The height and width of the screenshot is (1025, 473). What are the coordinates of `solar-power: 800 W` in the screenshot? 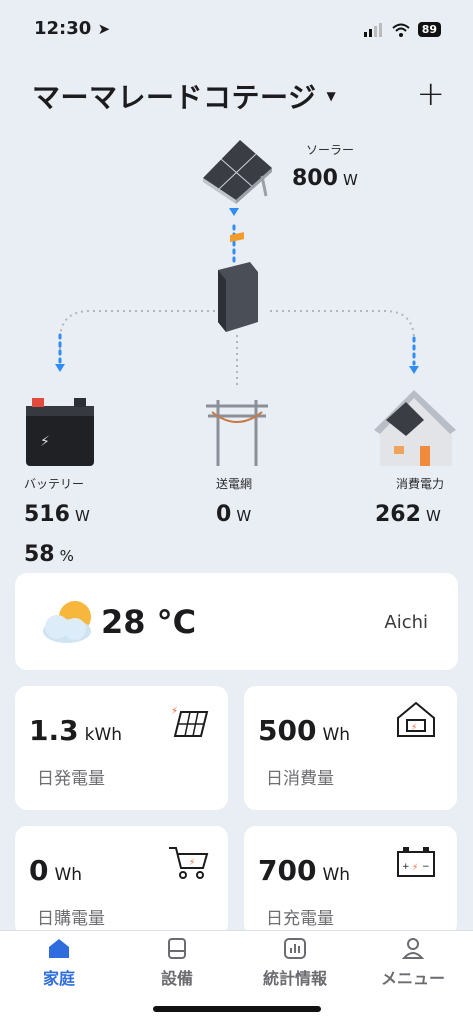 It's located at (325, 178).